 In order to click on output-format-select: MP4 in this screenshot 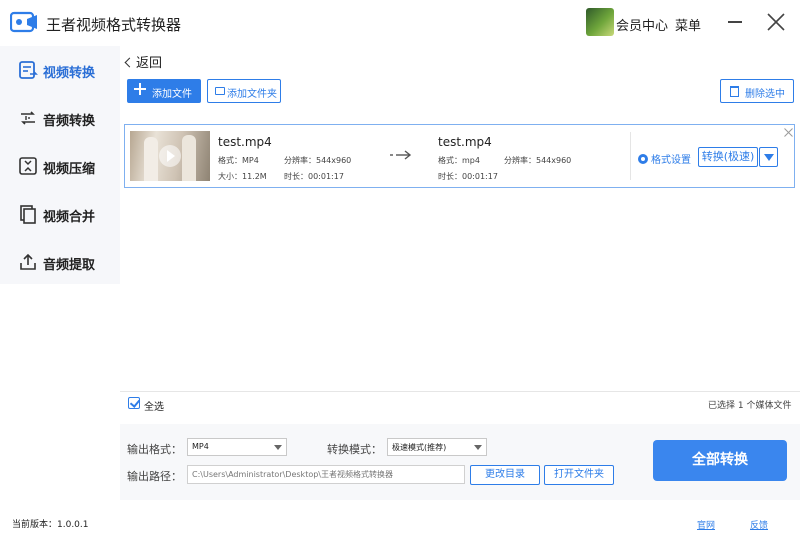, I will do `click(237, 447)`.